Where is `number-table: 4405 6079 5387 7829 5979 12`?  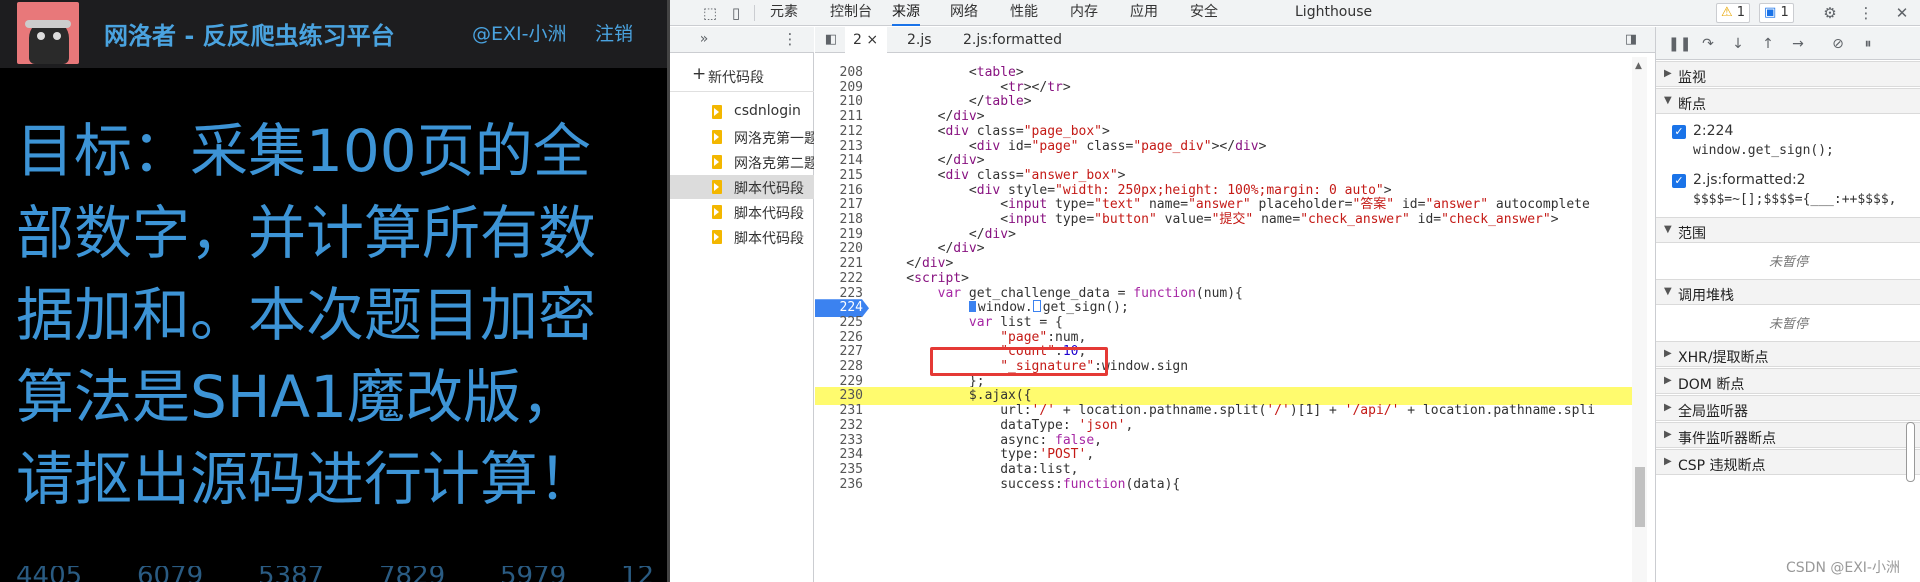
number-table: 4405 6079 5387 7829 5979 12 is located at coordinates (341, 574).